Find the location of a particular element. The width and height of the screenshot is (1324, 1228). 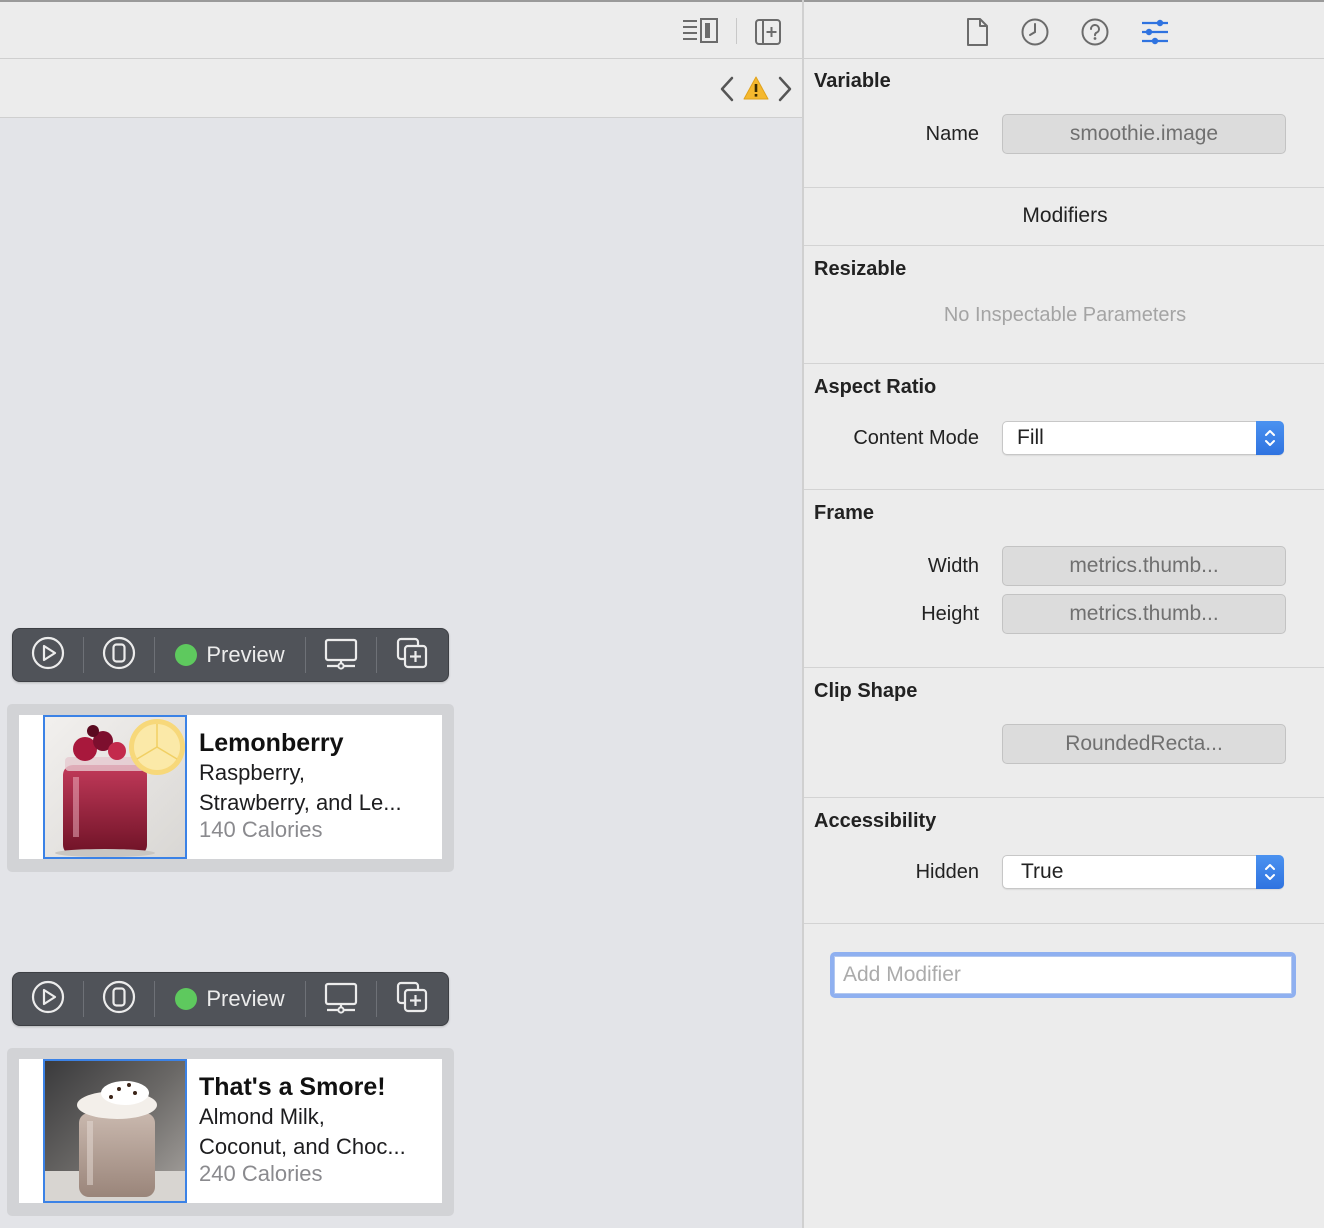

variable-section: Variable Name smoothie.image is located at coordinates (1064, 123).